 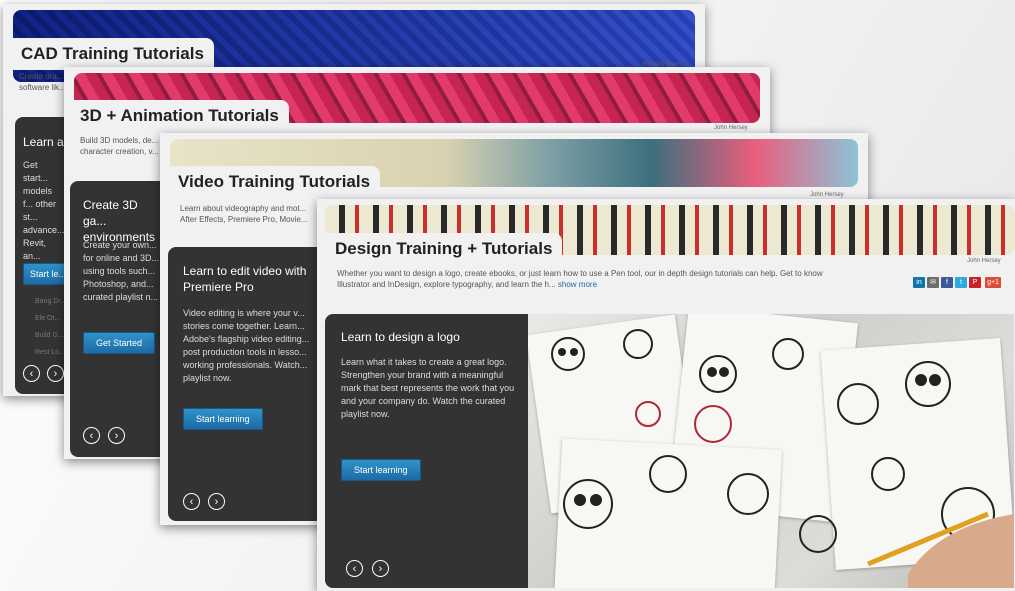 What do you see at coordinates (933, 282) in the screenshot?
I see `email-icon: ✉` at bounding box center [933, 282].